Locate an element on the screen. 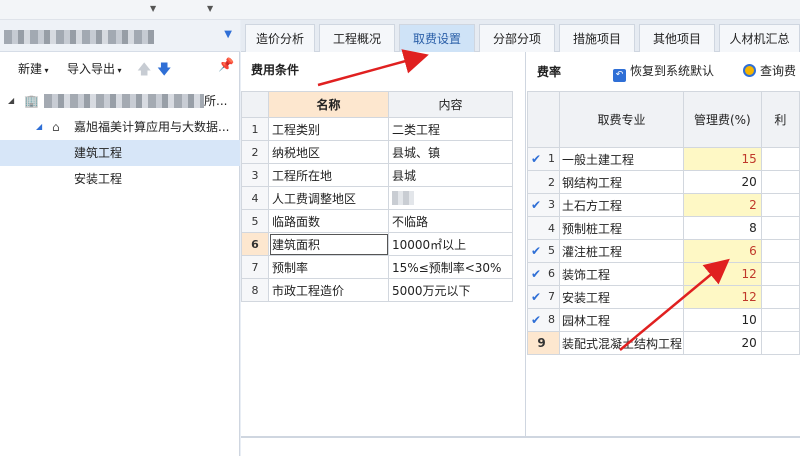  table-row: 2 纳税地区 县城、镇 is located at coordinates (377, 152).